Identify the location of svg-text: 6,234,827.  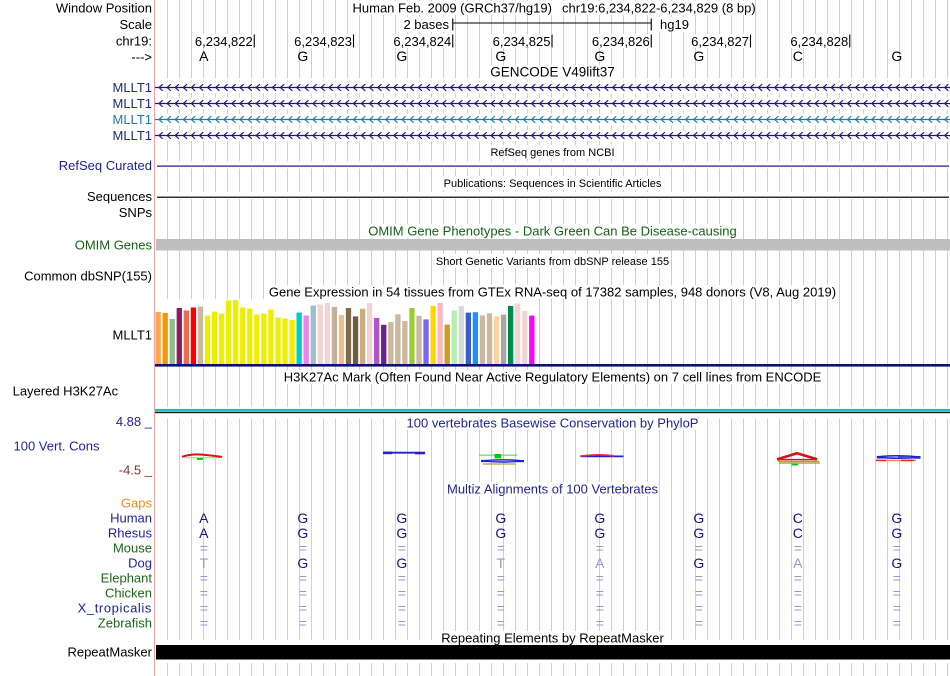
(720, 41).